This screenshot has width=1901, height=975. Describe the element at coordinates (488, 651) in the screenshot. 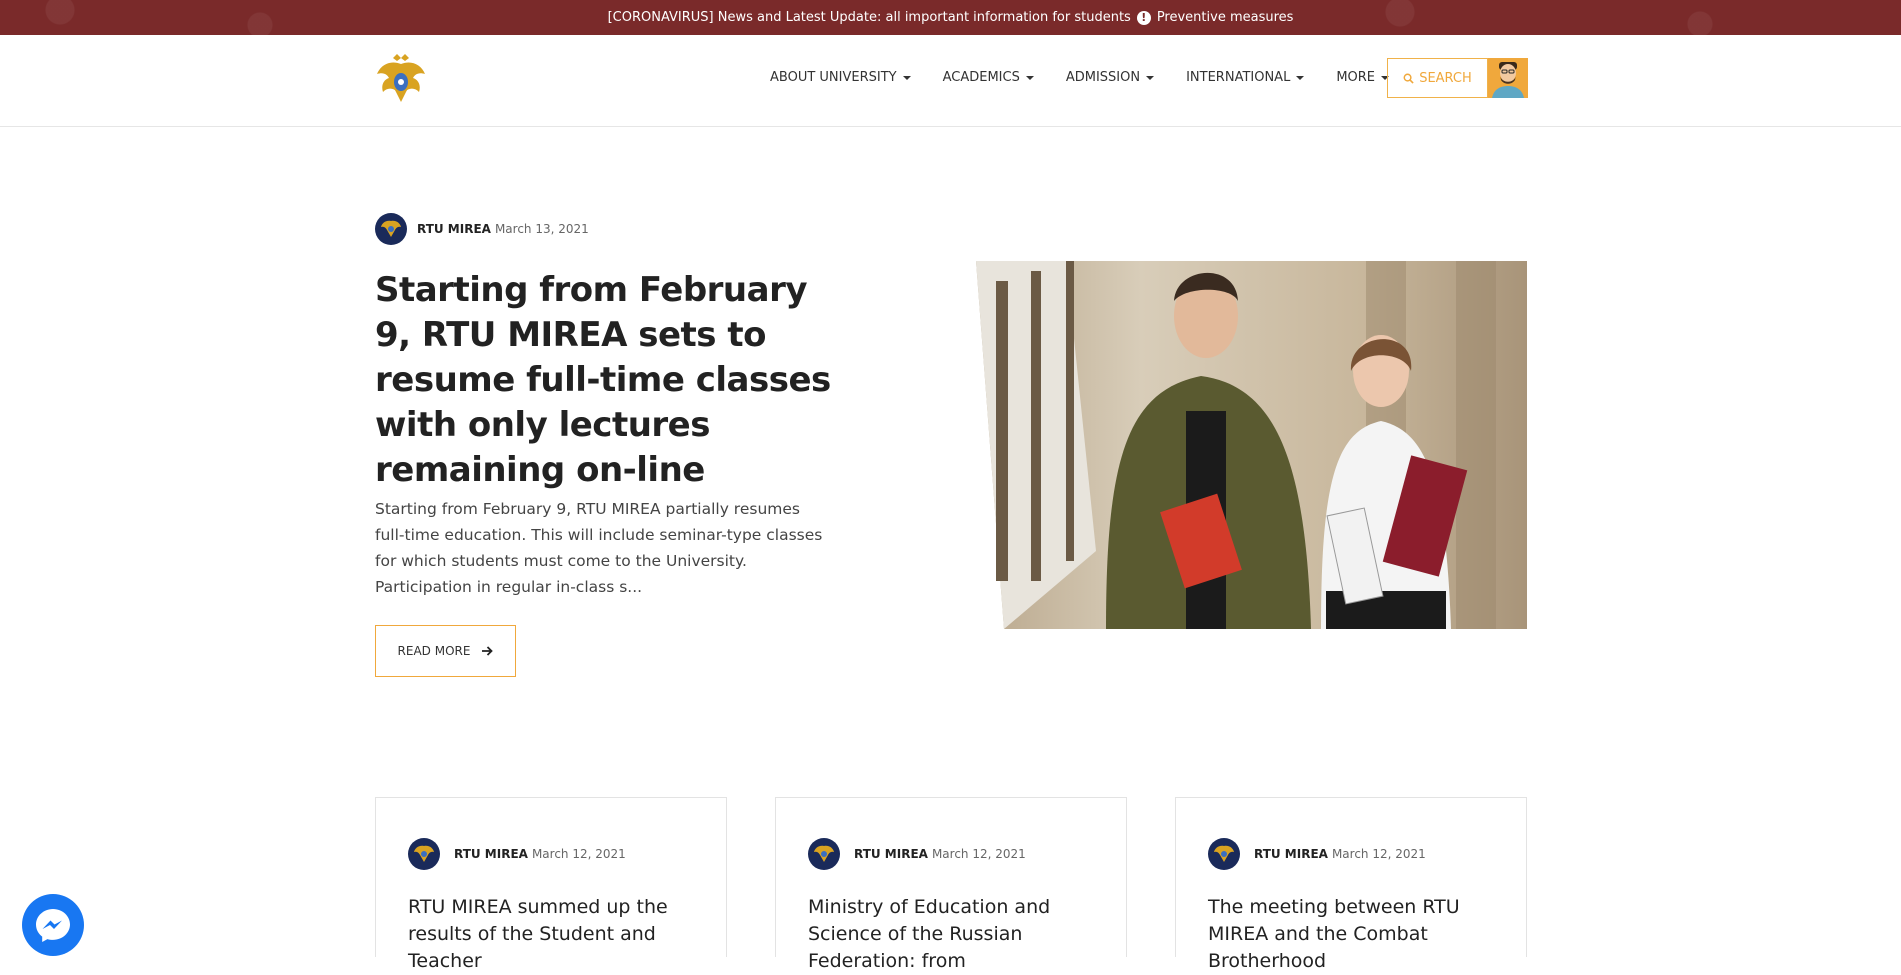

I see `arrow-right-icon` at that location.